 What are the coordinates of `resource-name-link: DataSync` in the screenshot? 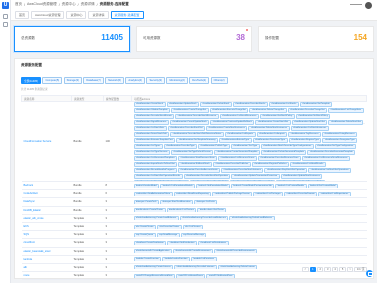 It's located at (46, 202).